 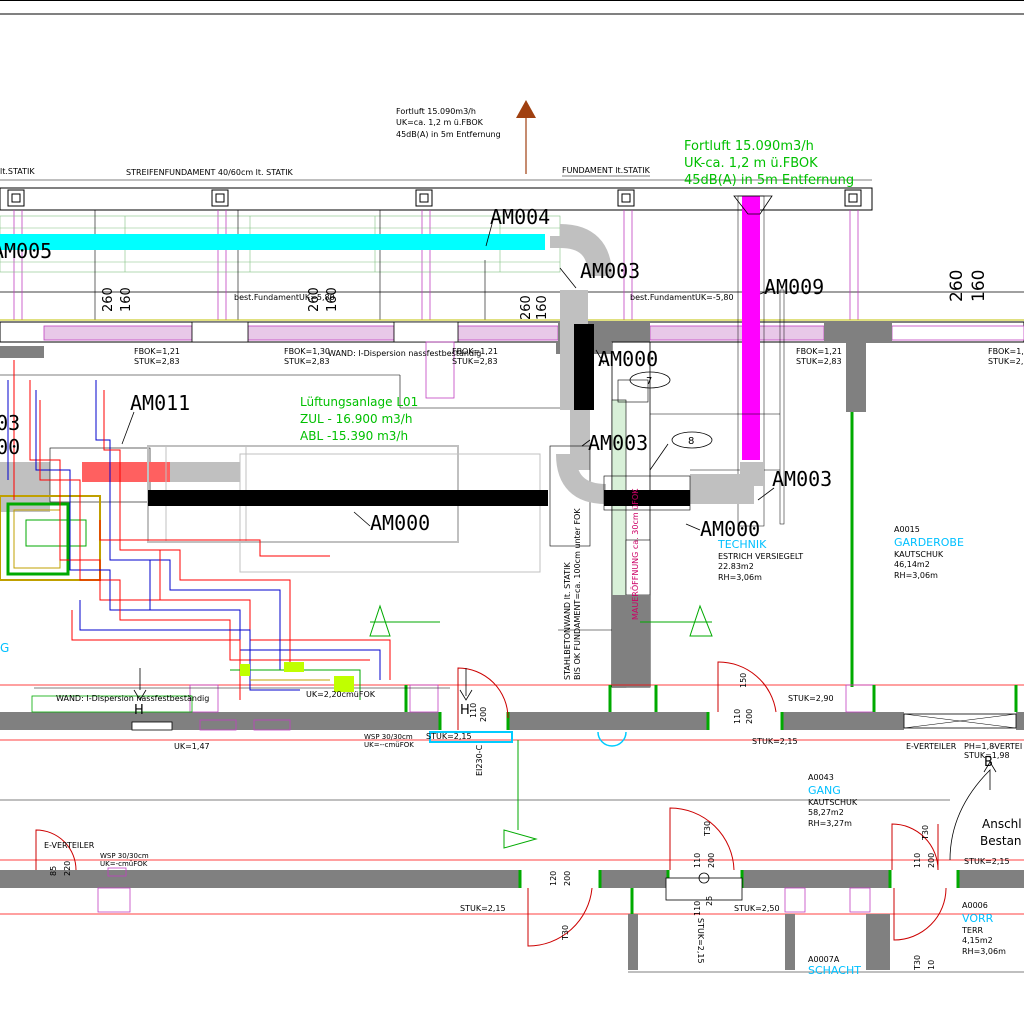 I want to click on room-vorr-code: A0006, so click(x=975, y=905).